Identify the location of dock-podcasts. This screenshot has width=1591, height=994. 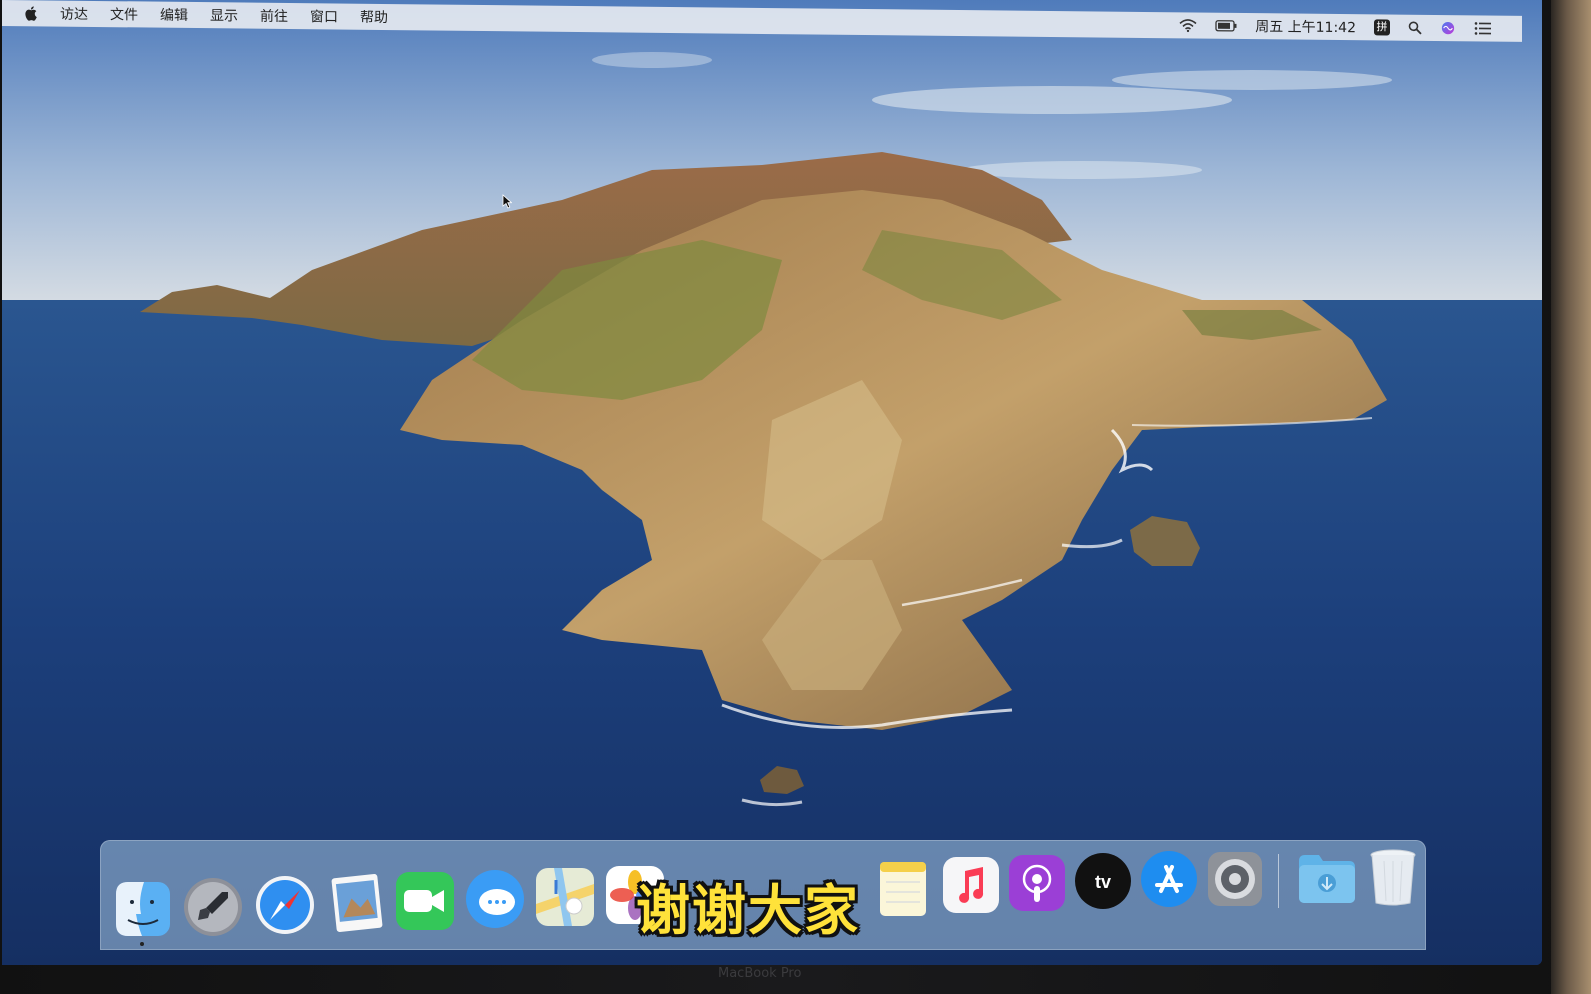
(1037, 883).